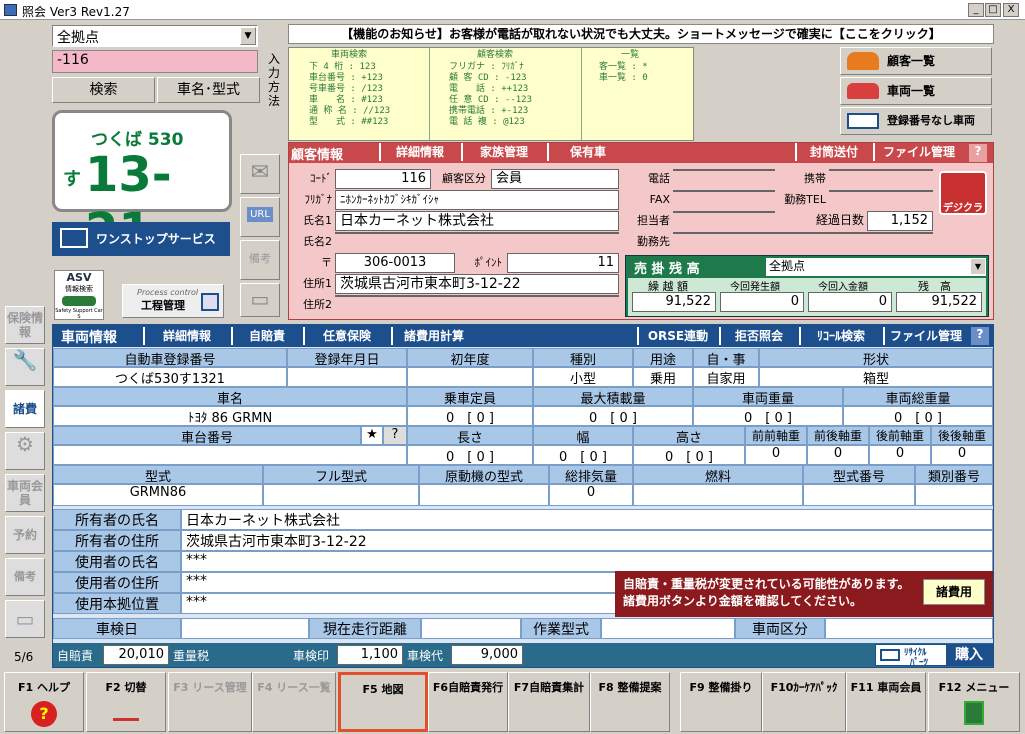 The width and height of the screenshot is (1025, 734). What do you see at coordinates (372, 435) in the screenshot?
I see `star-icon: ★` at bounding box center [372, 435].